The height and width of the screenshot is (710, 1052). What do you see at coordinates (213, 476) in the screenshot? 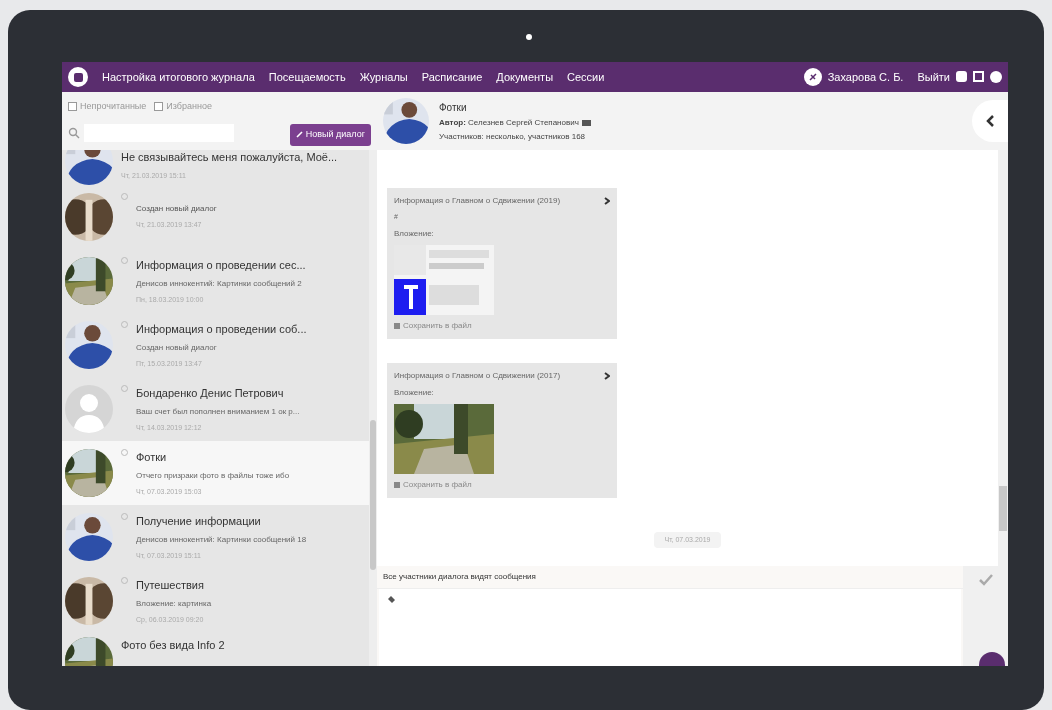
I see `dialog-preview: Отчего призраки фото в файлы тоже ибо` at bounding box center [213, 476].